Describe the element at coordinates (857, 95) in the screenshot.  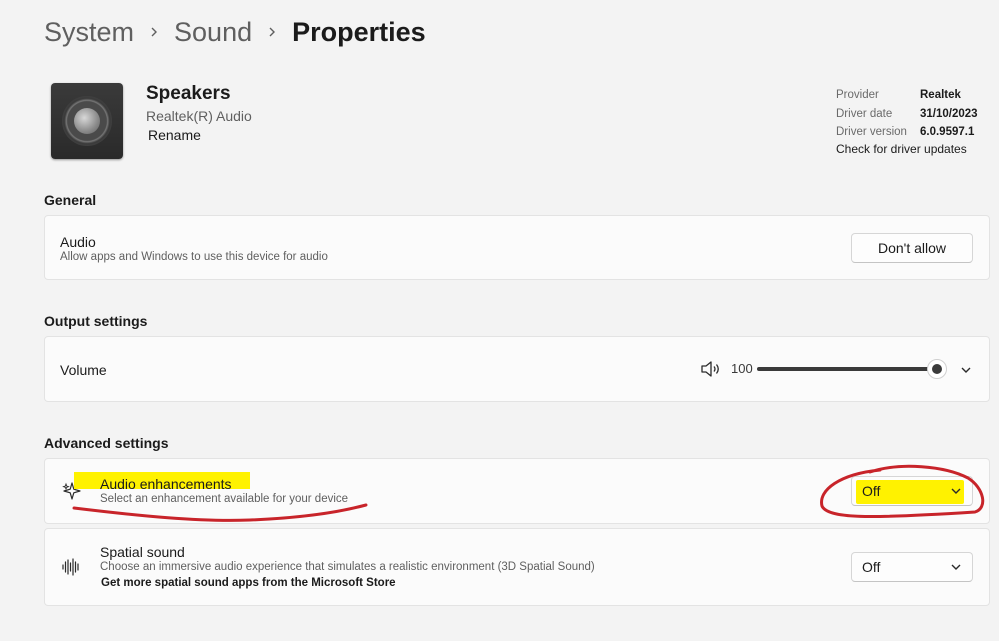
I see `driver-key: Provider` at that location.